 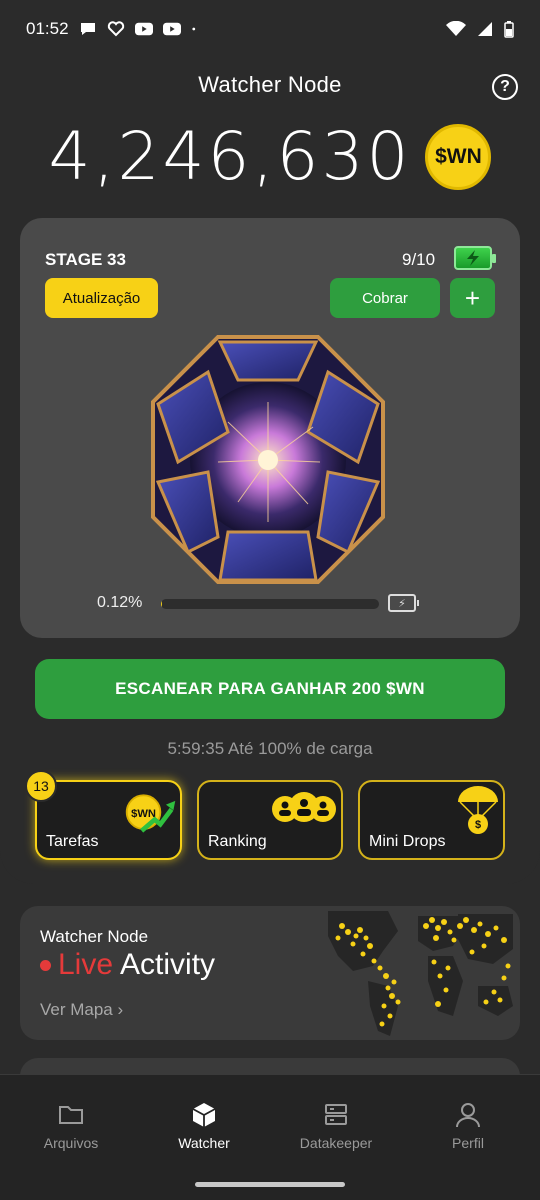 I want to click on live-activity-heading: Live Activity, so click(x=127, y=965).